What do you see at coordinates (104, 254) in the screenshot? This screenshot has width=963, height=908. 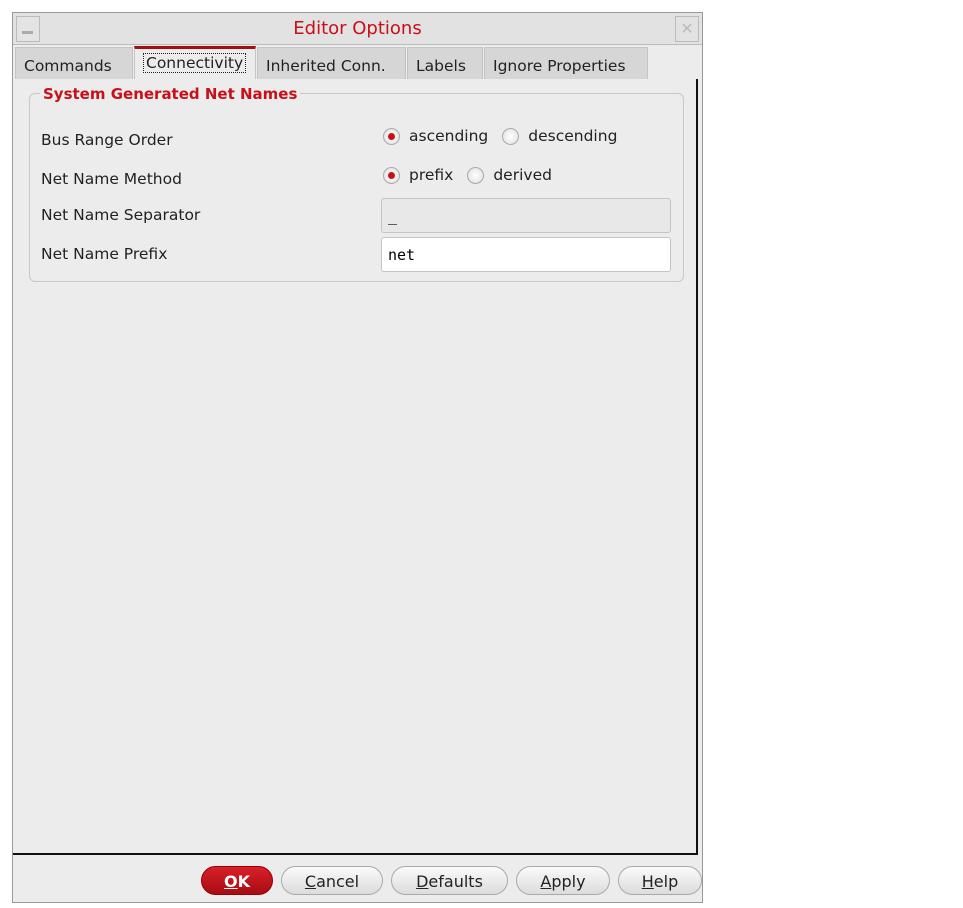 I see `net-name-prefix-label: Net Name Prefix` at bounding box center [104, 254].